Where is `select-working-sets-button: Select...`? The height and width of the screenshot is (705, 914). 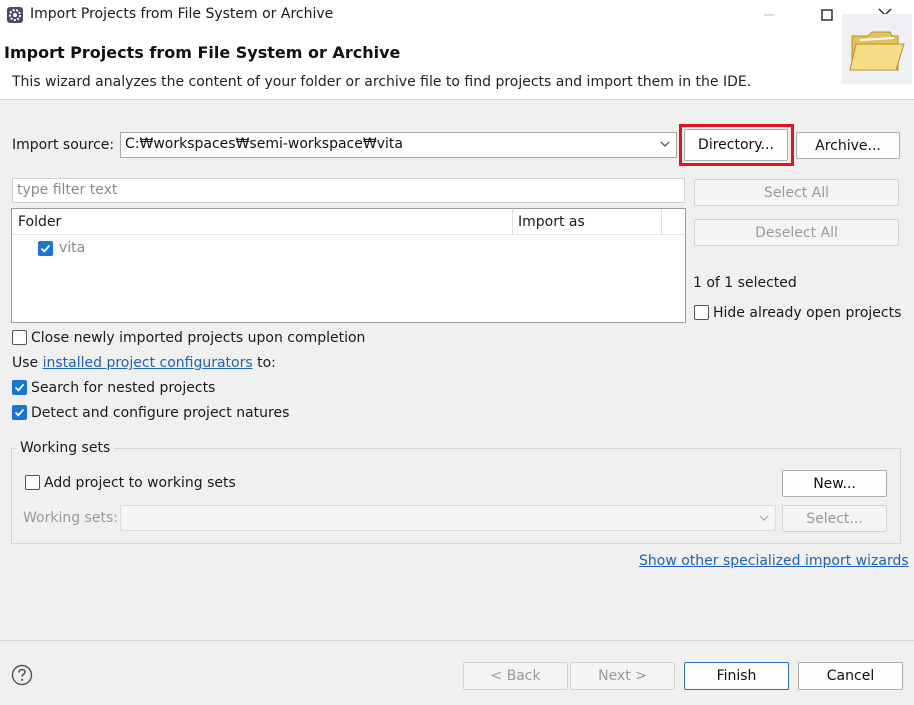 select-working-sets-button: Select... is located at coordinates (834, 518).